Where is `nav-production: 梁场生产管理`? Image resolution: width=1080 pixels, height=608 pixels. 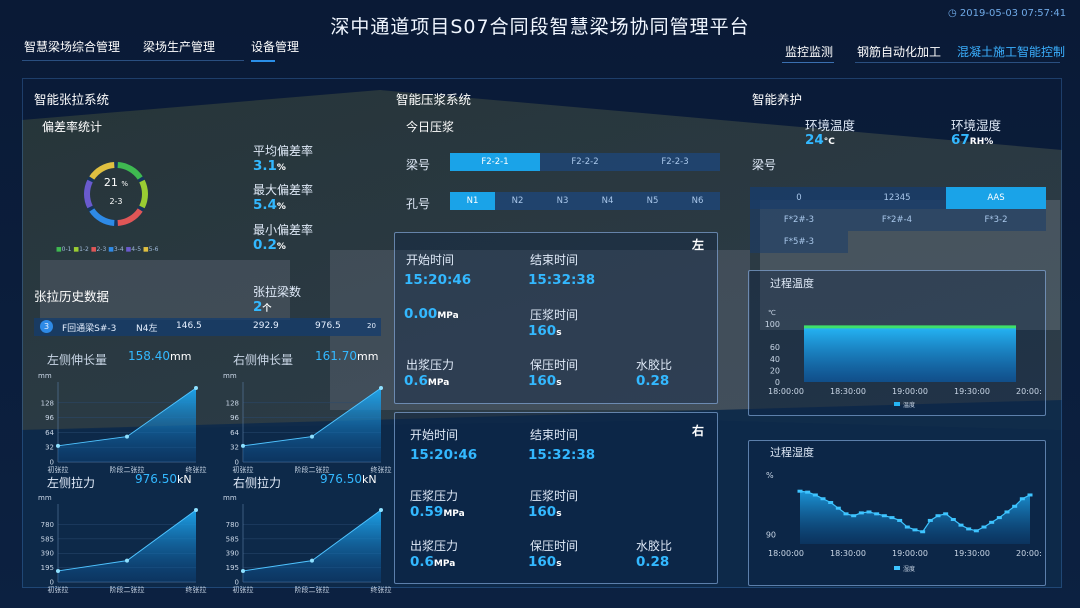
nav-production: 梁场生产管理 is located at coordinates (179, 46).